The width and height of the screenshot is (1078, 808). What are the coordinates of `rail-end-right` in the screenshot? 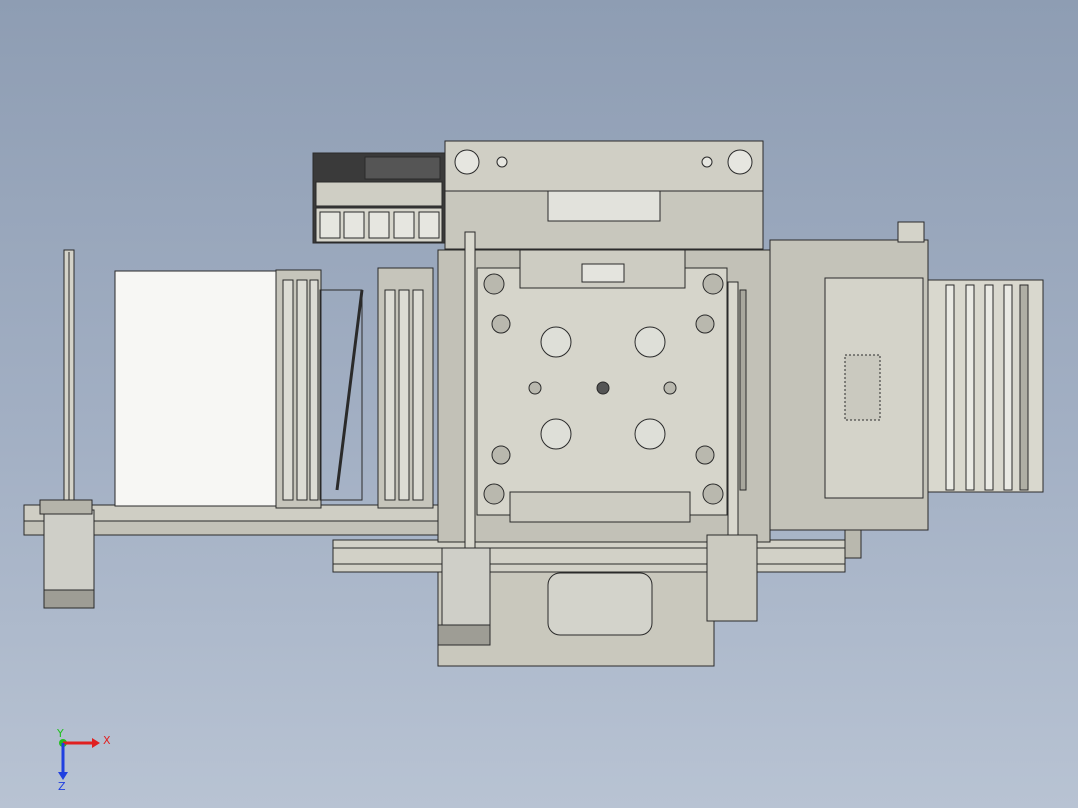 It's located at (853, 543).